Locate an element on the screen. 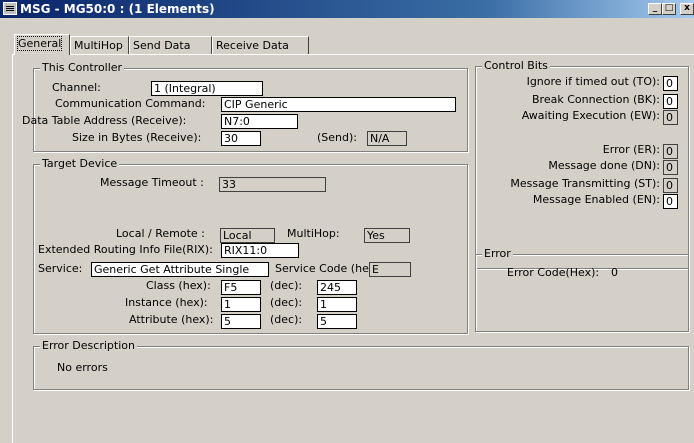  bk-label: Break Connection (BK): is located at coordinates (596, 99).